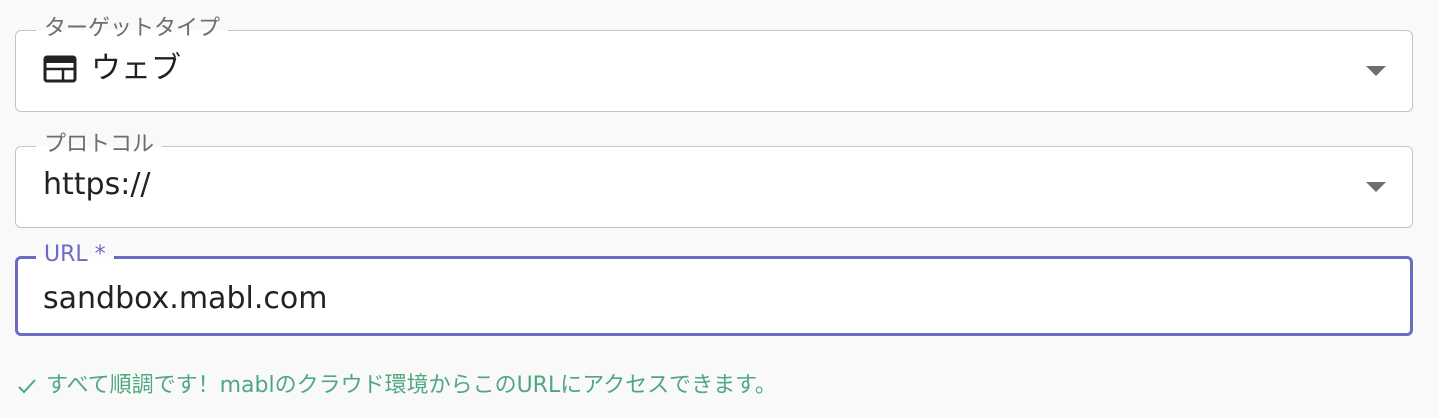 The width and height of the screenshot is (1438, 418). What do you see at coordinates (136, 68) in the screenshot?
I see `target-type-value: ウェブ` at bounding box center [136, 68].